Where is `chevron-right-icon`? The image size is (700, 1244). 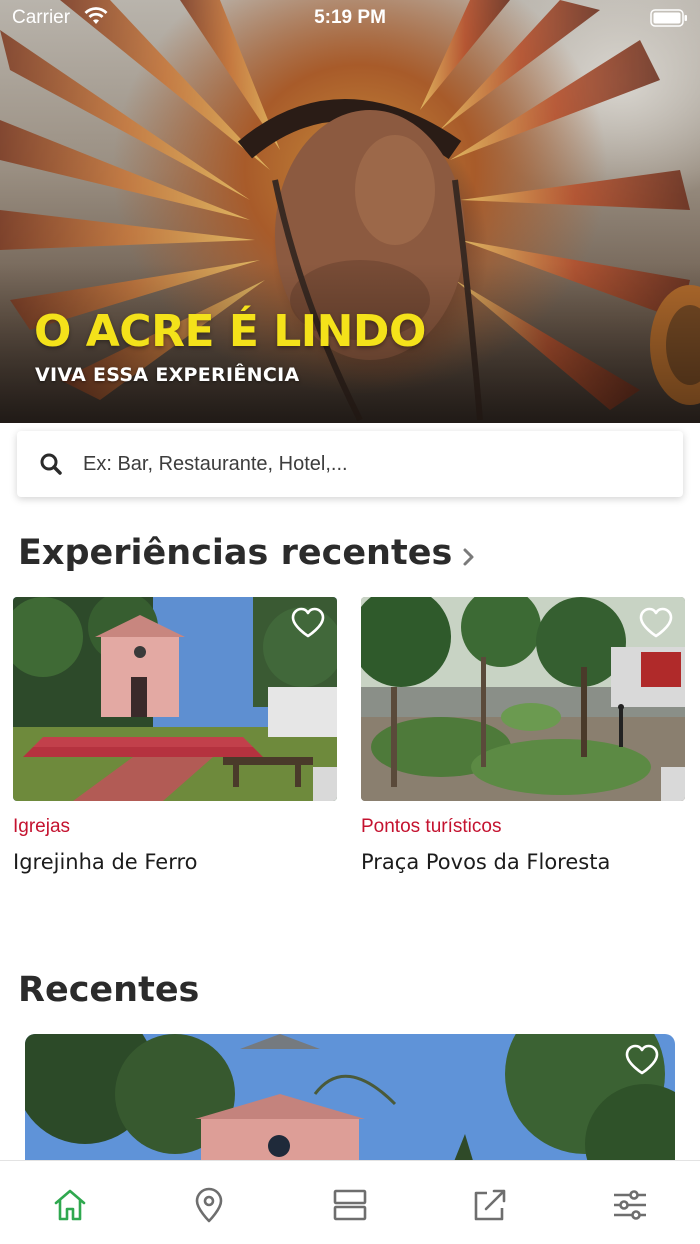 chevron-right-icon is located at coordinates (468, 559).